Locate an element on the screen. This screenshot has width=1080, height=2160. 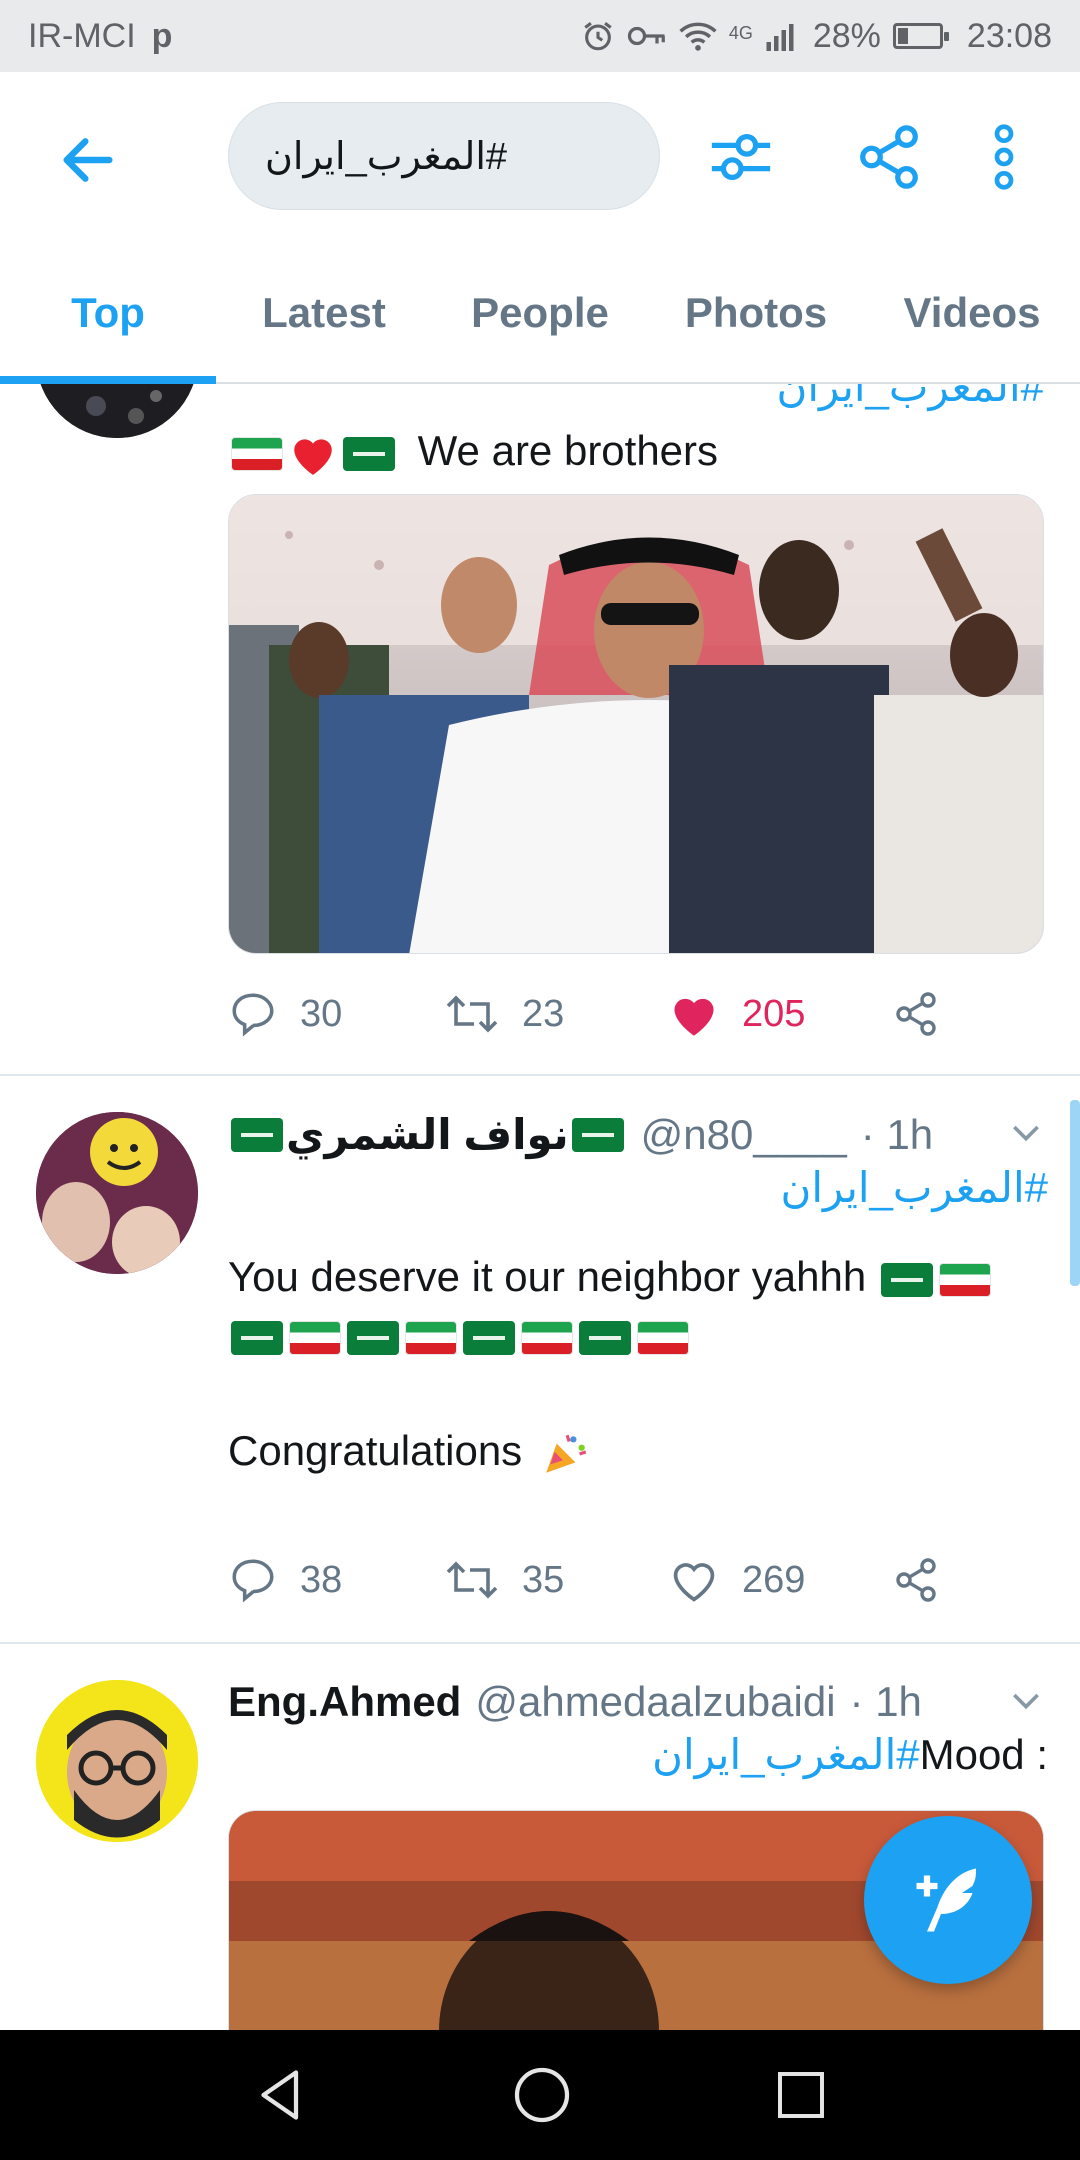
tweet-actions: 30 23 205 is located at coordinates (584, 1014).